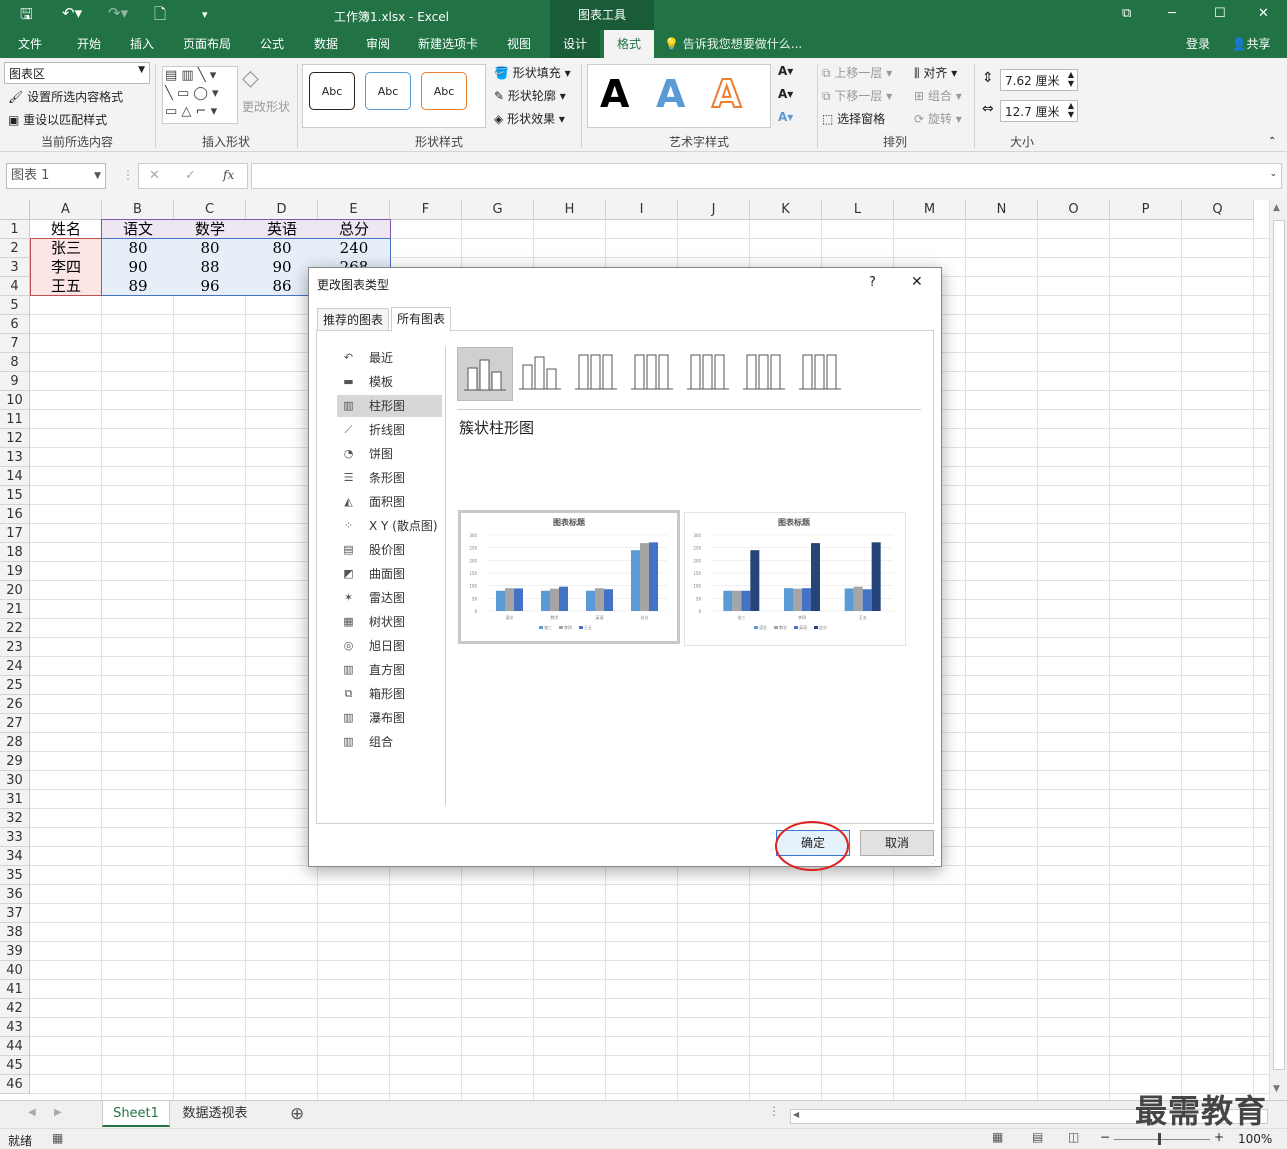 The image size is (1287, 1149). I want to click on zoom-out-icon: −, so click(1105, 1137).